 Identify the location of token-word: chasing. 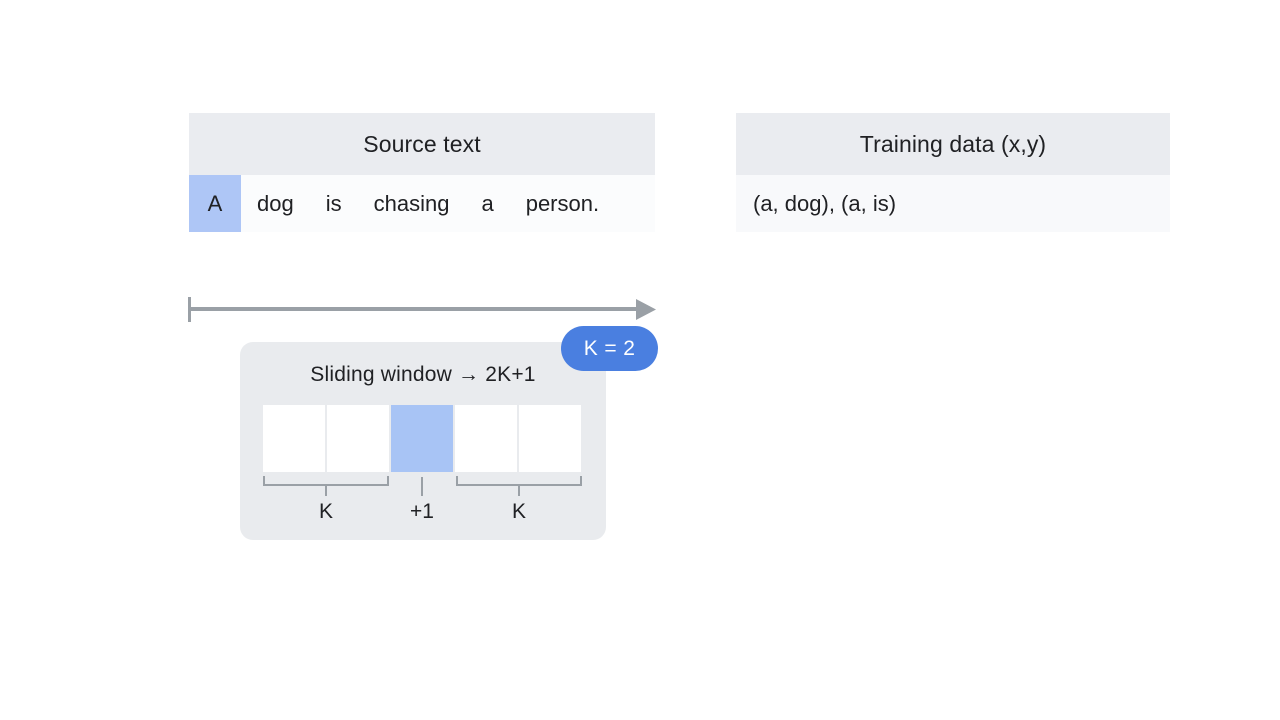
(412, 203).